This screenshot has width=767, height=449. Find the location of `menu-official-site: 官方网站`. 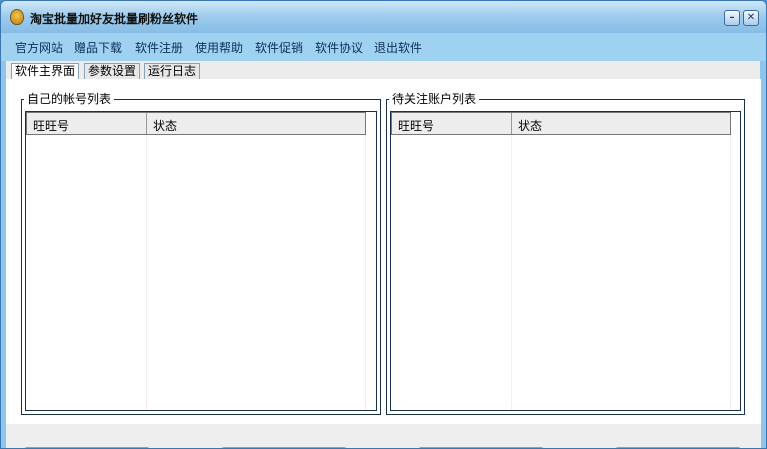

menu-official-site: 官方网站 is located at coordinates (39, 47).